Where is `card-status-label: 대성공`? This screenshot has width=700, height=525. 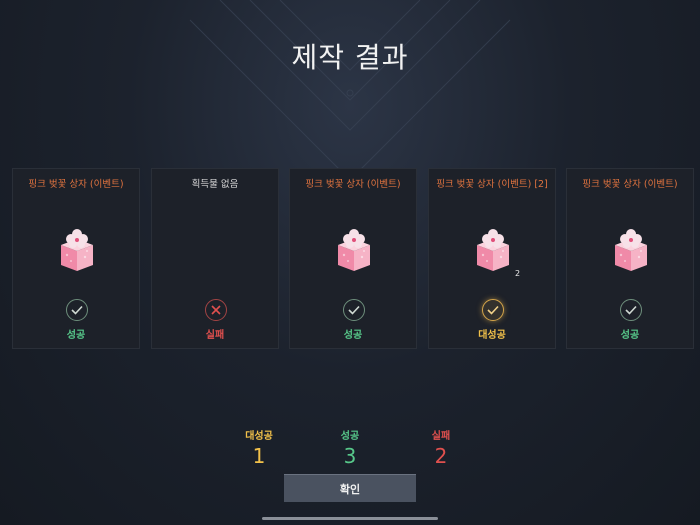 card-status-label: 대성공 is located at coordinates (492, 335).